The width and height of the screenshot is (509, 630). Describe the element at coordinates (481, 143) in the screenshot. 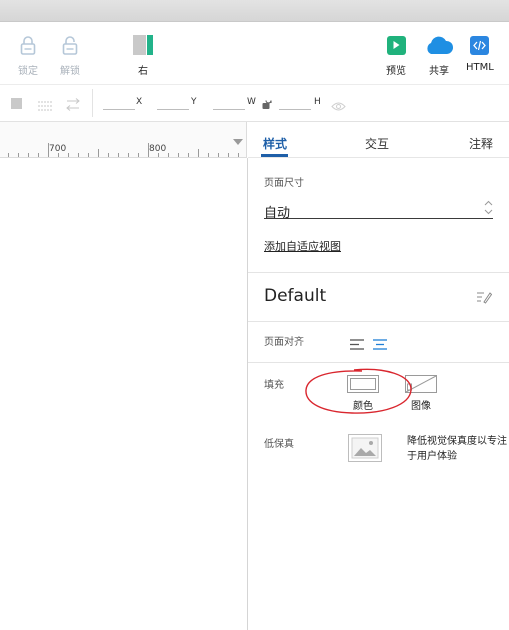

I see `tab-notes: 注释` at that location.